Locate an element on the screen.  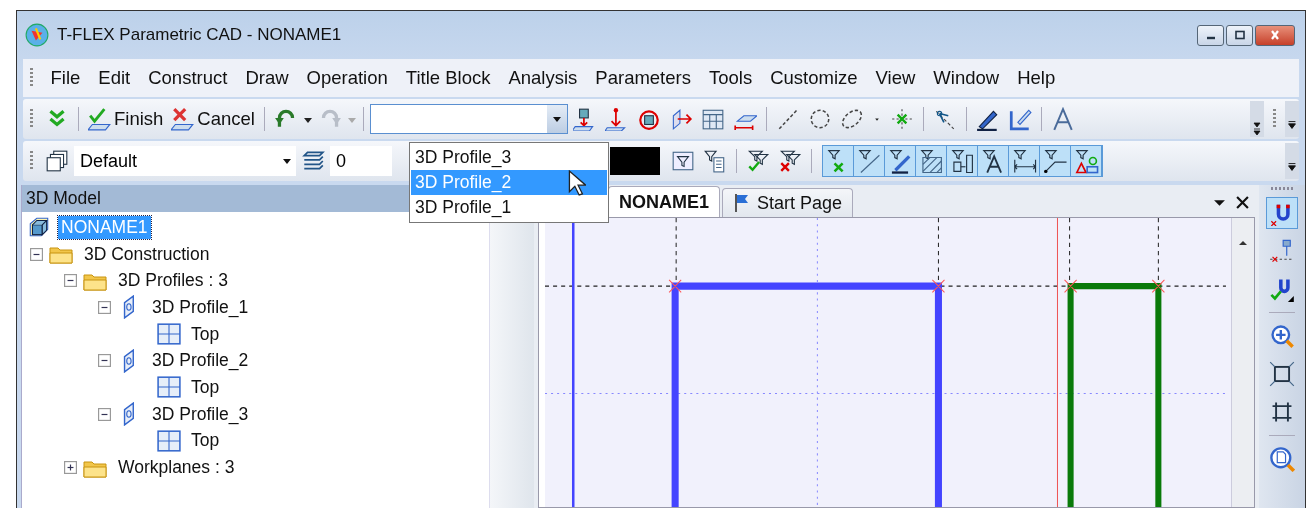
finish-button: Finish is located at coordinates (126, 119).